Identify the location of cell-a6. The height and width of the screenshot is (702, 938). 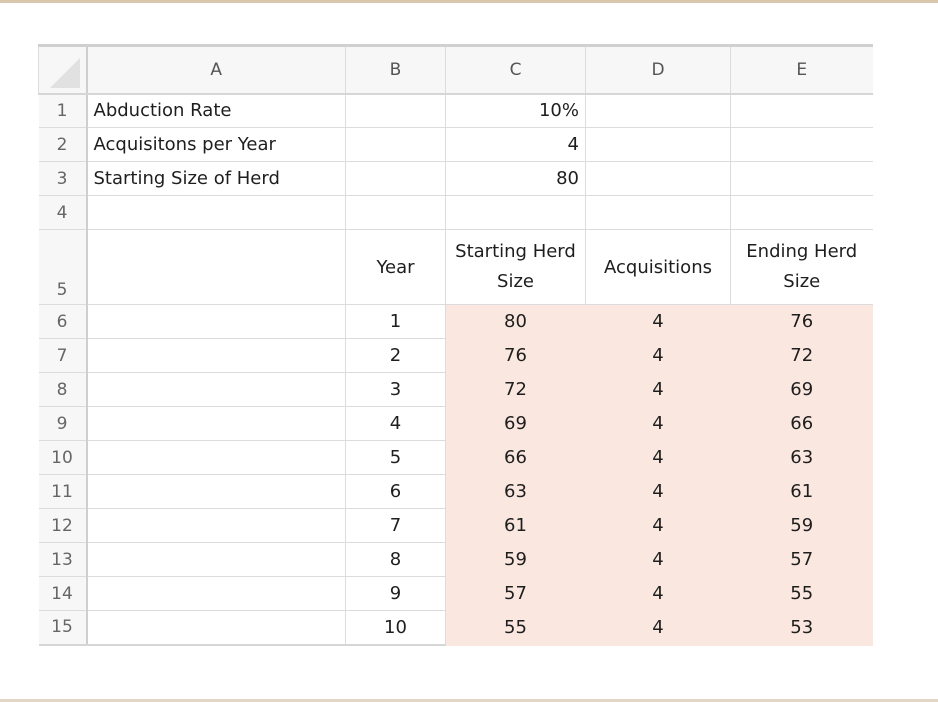
(216, 321).